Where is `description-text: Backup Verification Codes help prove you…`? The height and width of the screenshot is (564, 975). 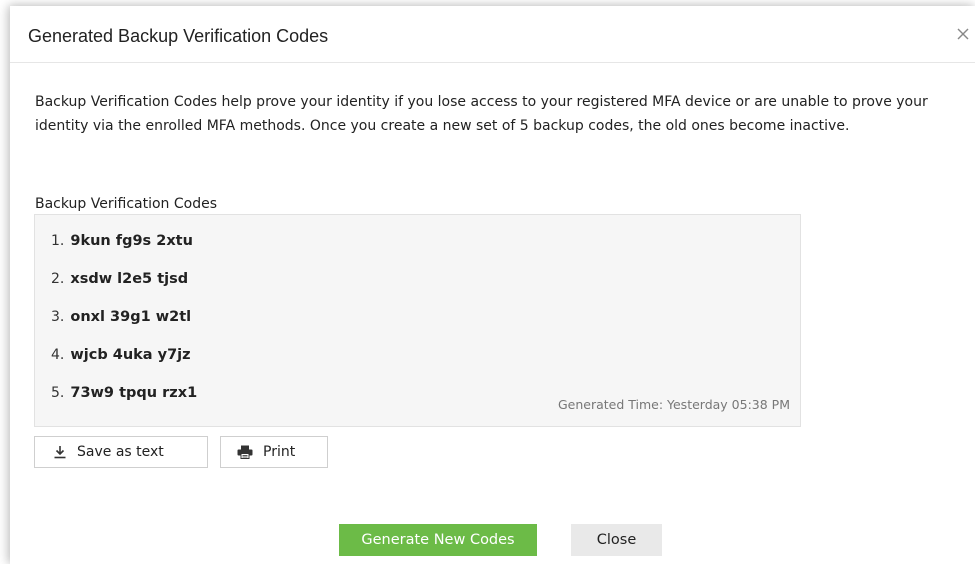 description-text: Backup Verification Codes help prove you… is located at coordinates (481, 114).